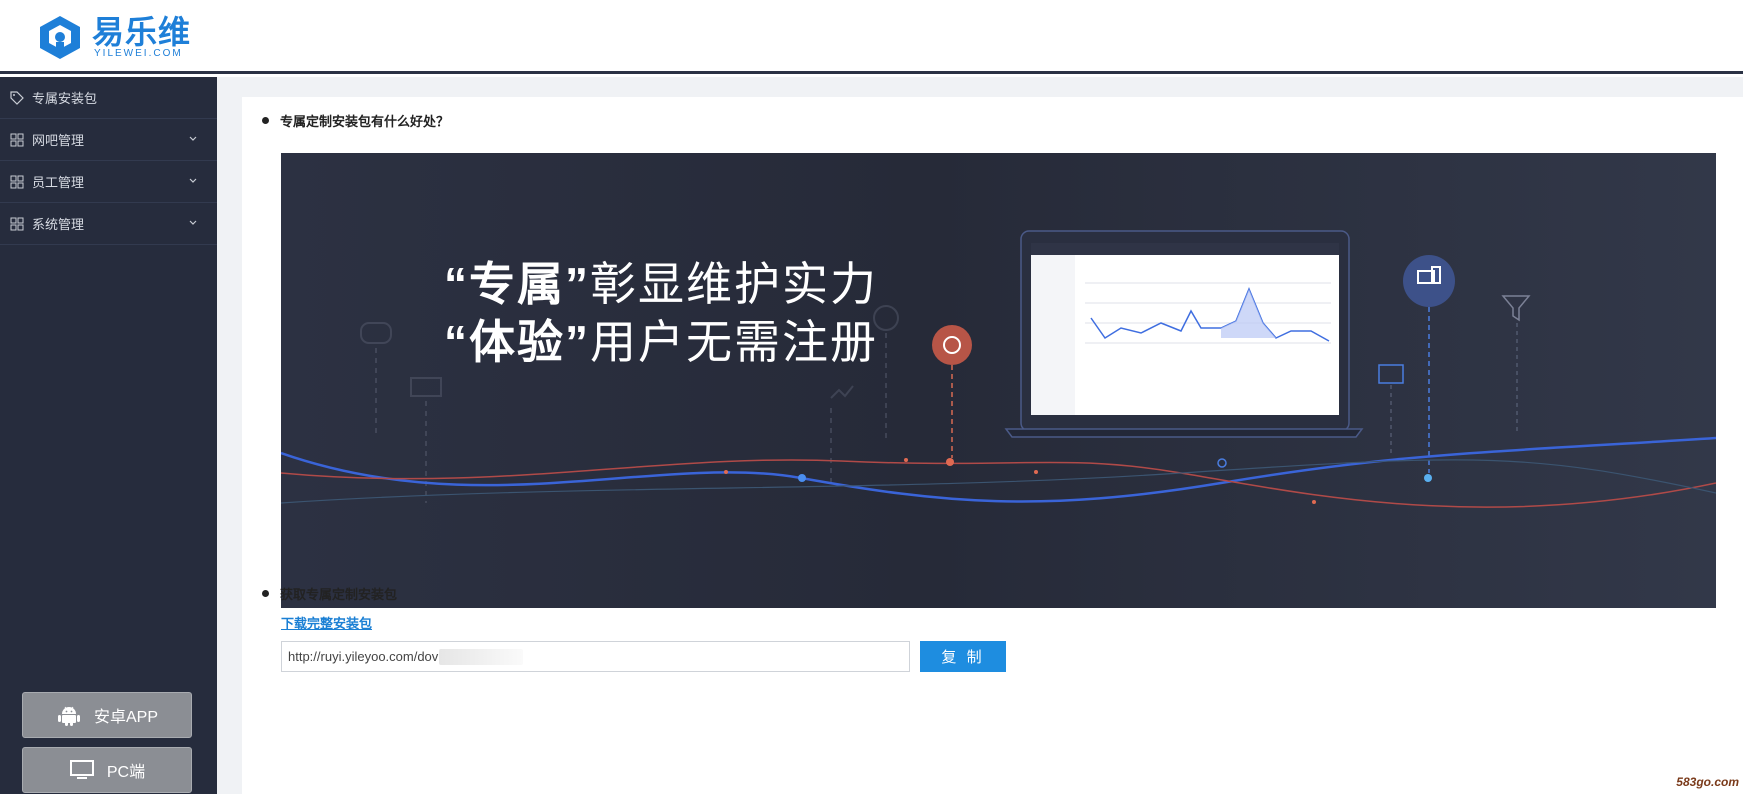 The image size is (1743, 794). Describe the element at coordinates (365, 121) in the screenshot. I see `section-benefits-text: 专属定制安装包有什么好处？` at that location.